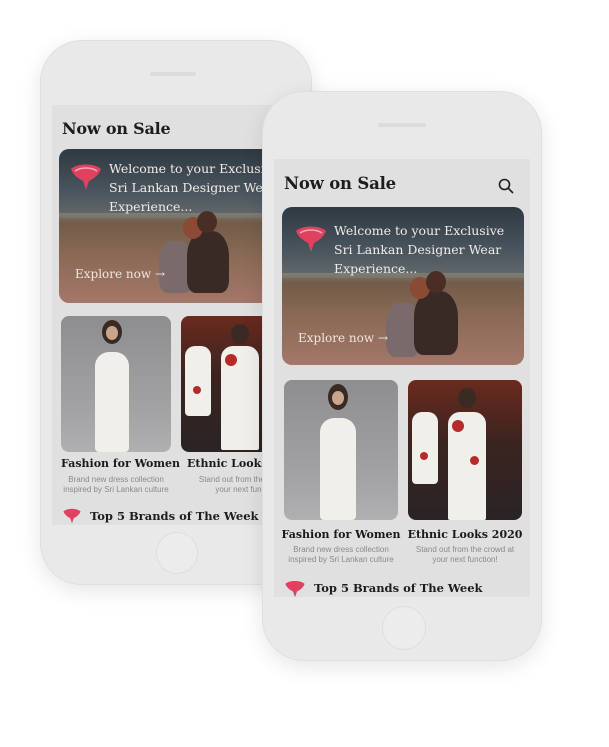 This screenshot has height=747, width=609. What do you see at coordinates (402, 125) in the screenshot?
I see `front-phone-speaker` at bounding box center [402, 125].